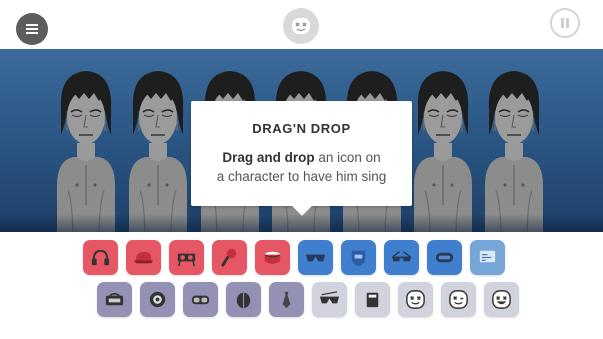 This screenshot has width=603, height=339. What do you see at coordinates (315, 257) in the screenshot?
I see `sunglasses-icon` at bounding box center [315, 257].